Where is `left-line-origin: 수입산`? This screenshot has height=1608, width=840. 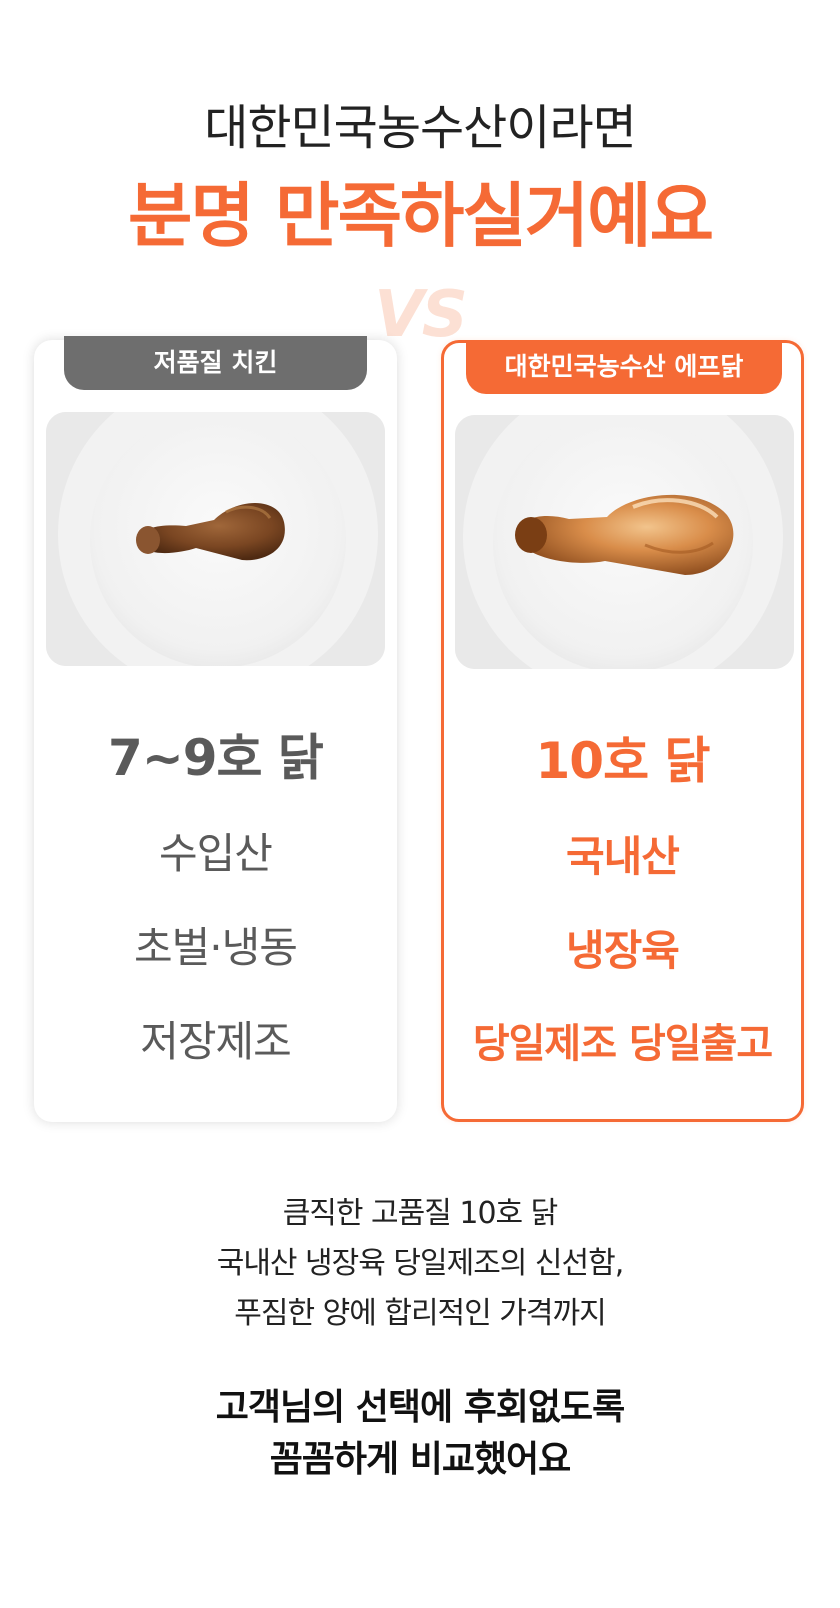
left-line-origin: 수입산 is located at coordinates (216, 853).